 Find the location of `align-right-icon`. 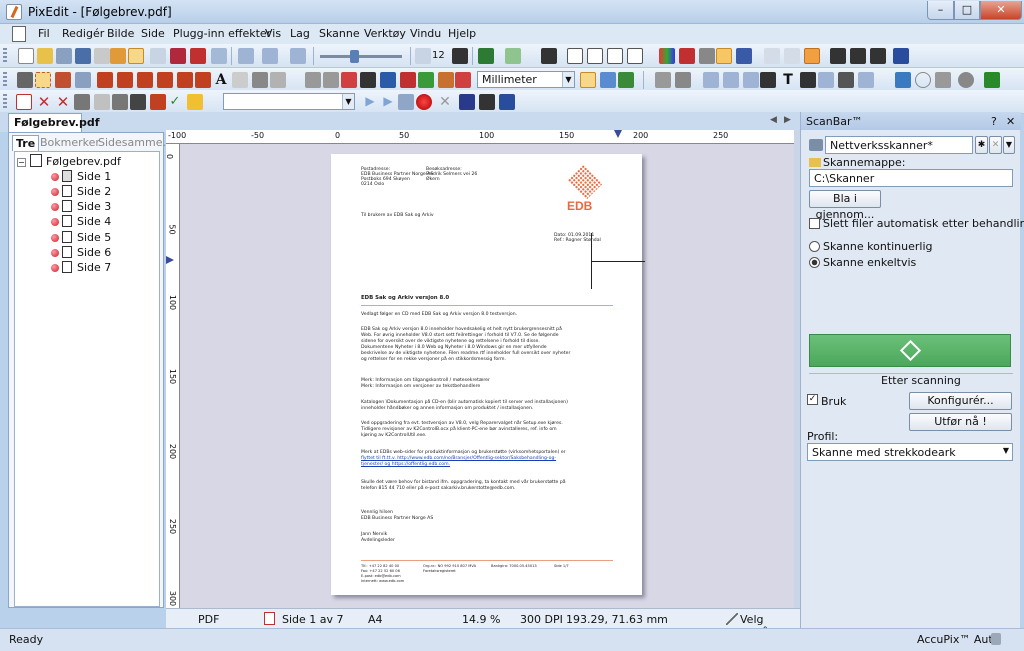

align-right-icon is located at coordinates (751, 80).